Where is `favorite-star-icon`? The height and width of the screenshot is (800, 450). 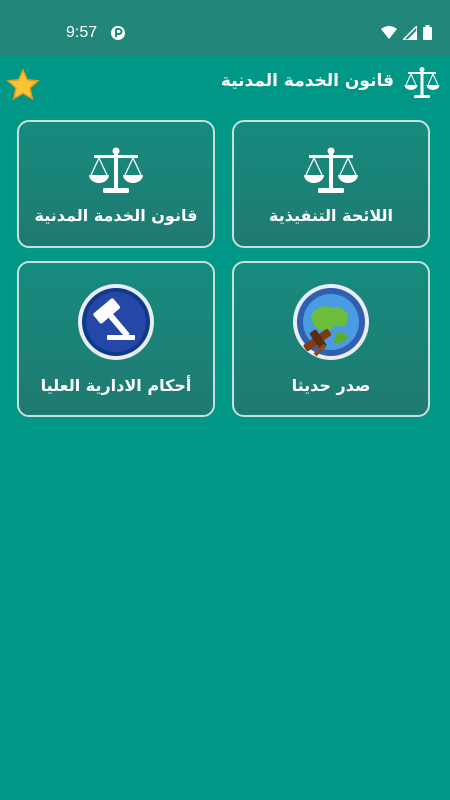
favorite-star-icon is located at coordinates (23, 85).